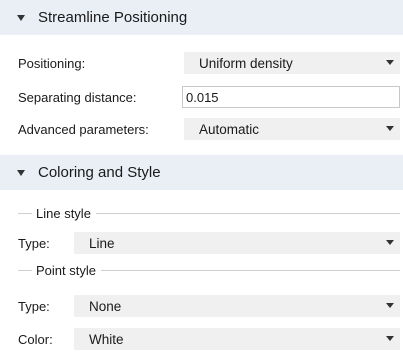 Image resolution: width=403 pixels, height=354 pixels. Describe the element at coordinates (201, 17) in the screenshot. I see `section-header-streamline-positioning: Streamline Positioning` at that location.